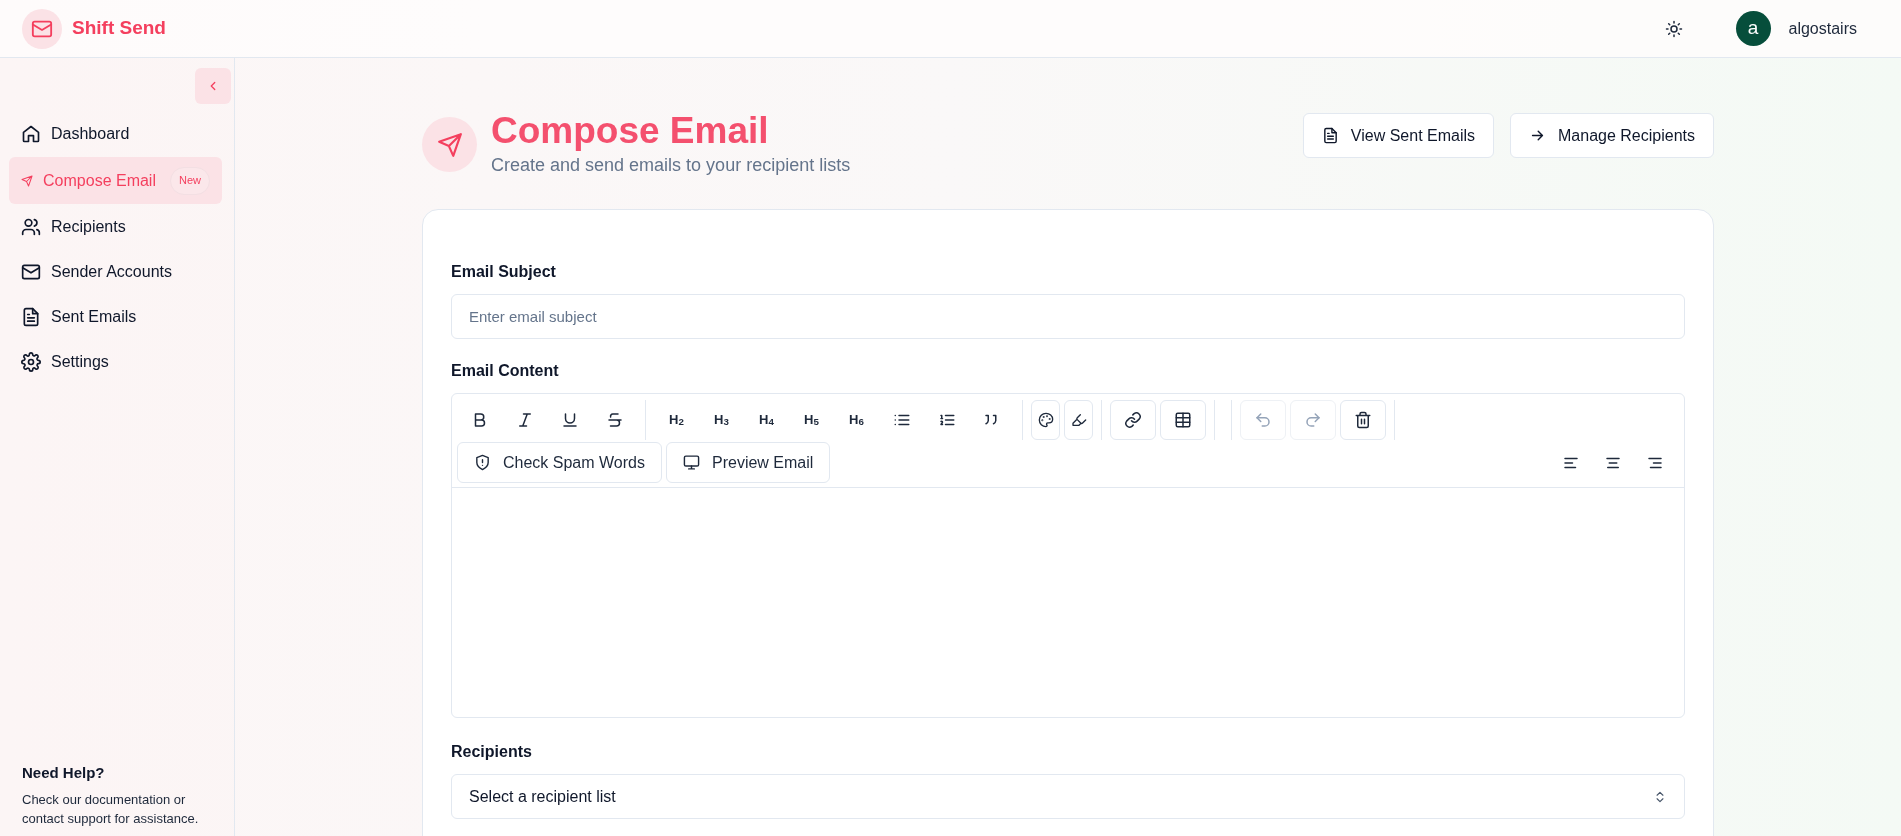  Describe the element at coordinates (569, 419) in the screenshot. I see `underline-icon` at that location.